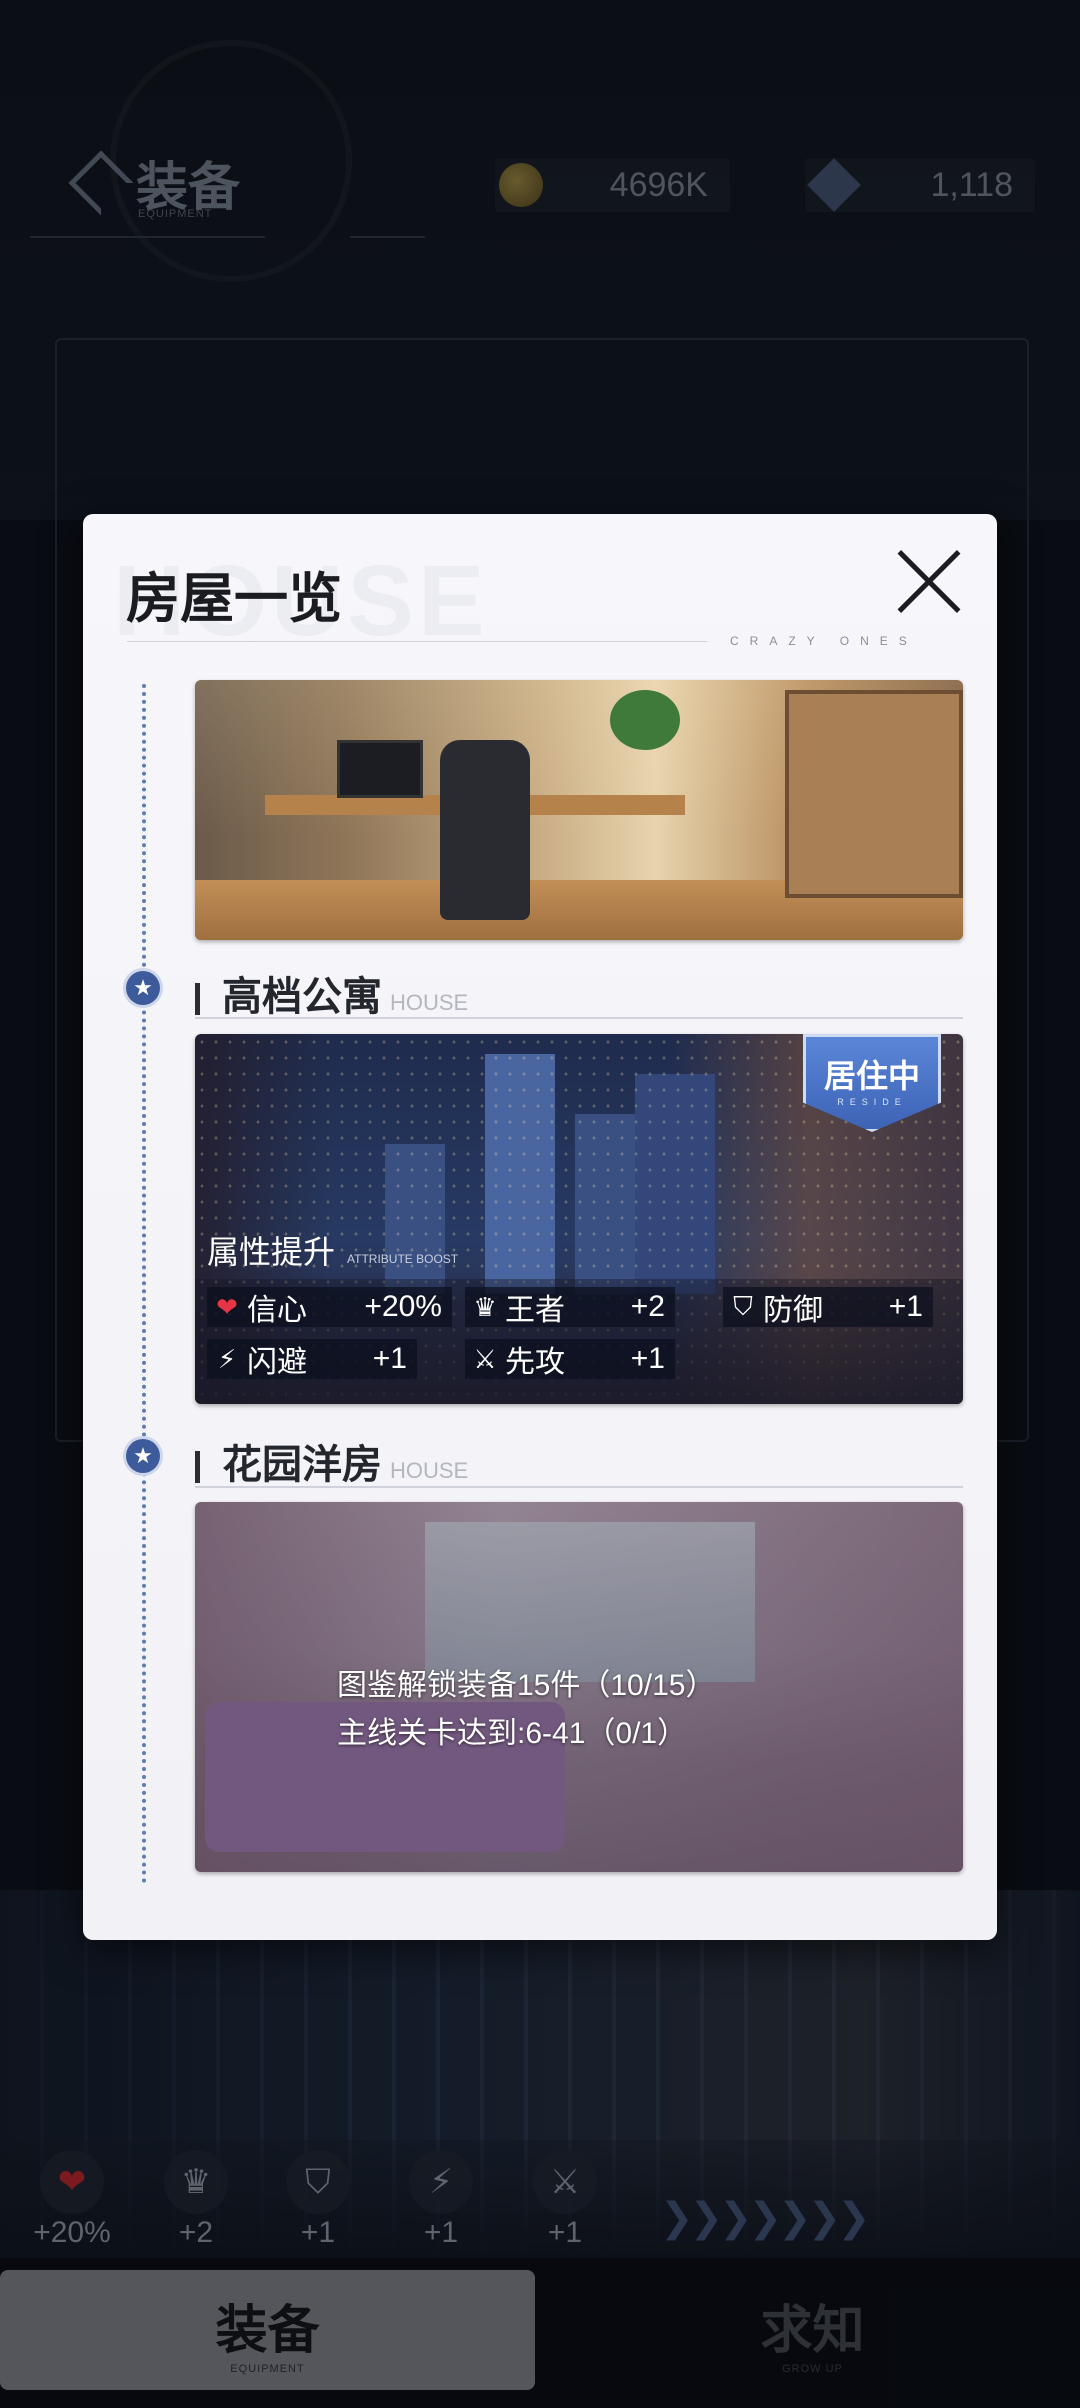 Image resolution: width=1080 pixels, height=2408 pixels. Describe the element at coordinates (647, 1306) in the screenshot. I see `attribute-value: +2` at that location.